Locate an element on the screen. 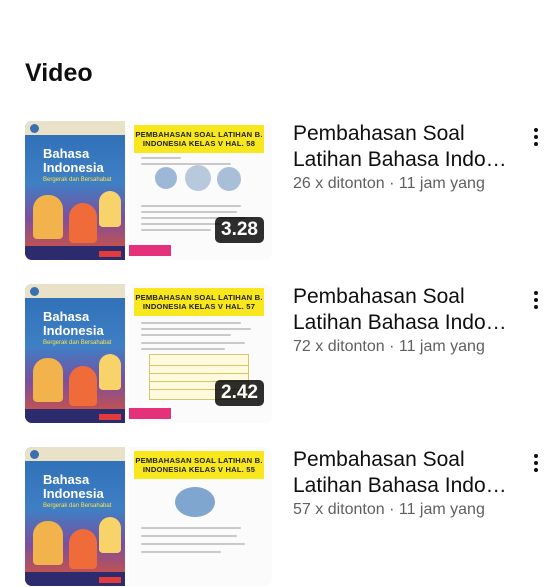 The height and width of the screenshot is (587, 560). view-count: 26 x ditonton is located at coordinates (339, 183).